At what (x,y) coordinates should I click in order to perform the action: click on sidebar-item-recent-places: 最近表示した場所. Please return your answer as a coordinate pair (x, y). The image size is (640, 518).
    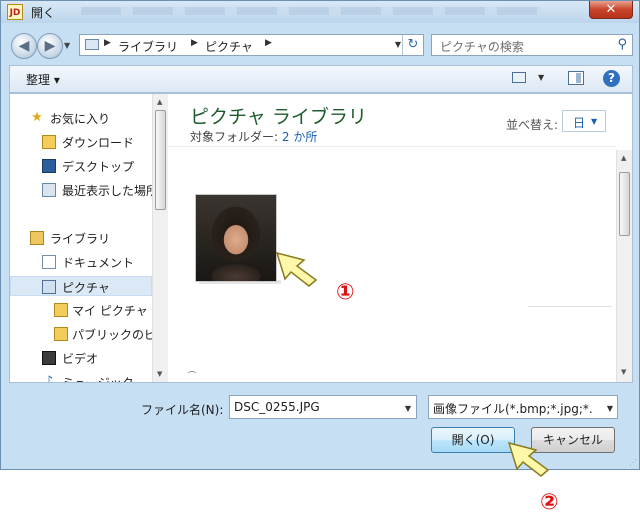
    Looking at the image, I should click on (81, 190).